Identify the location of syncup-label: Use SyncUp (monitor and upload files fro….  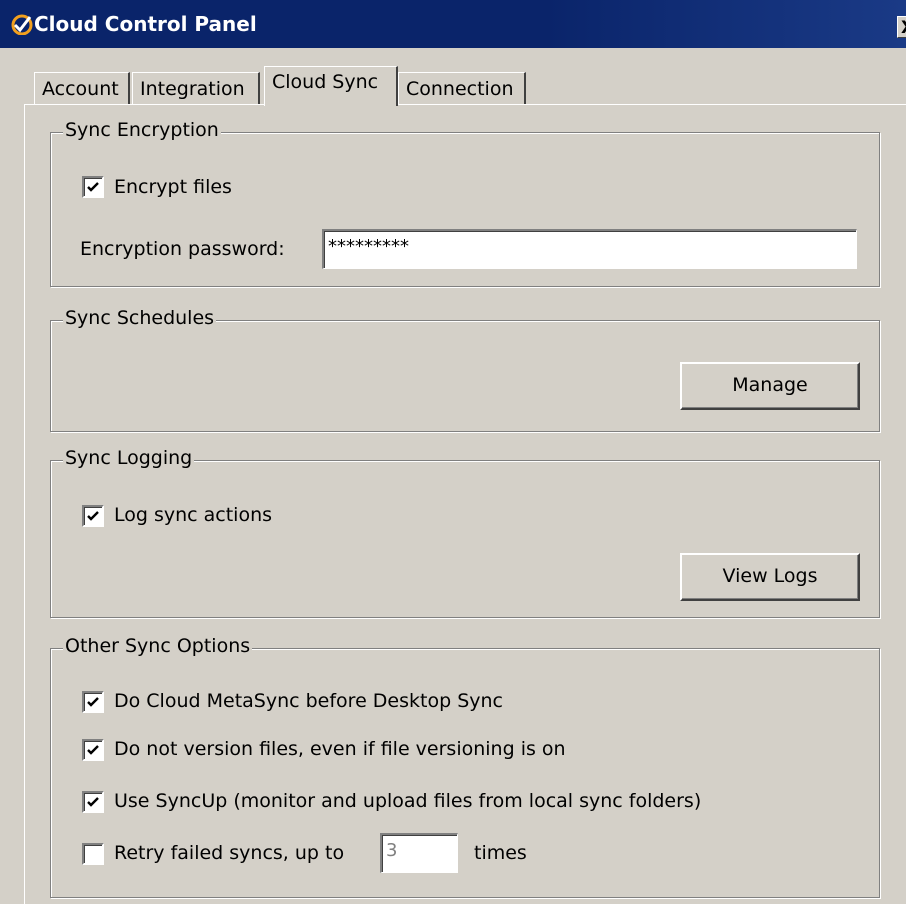
(408, 801).